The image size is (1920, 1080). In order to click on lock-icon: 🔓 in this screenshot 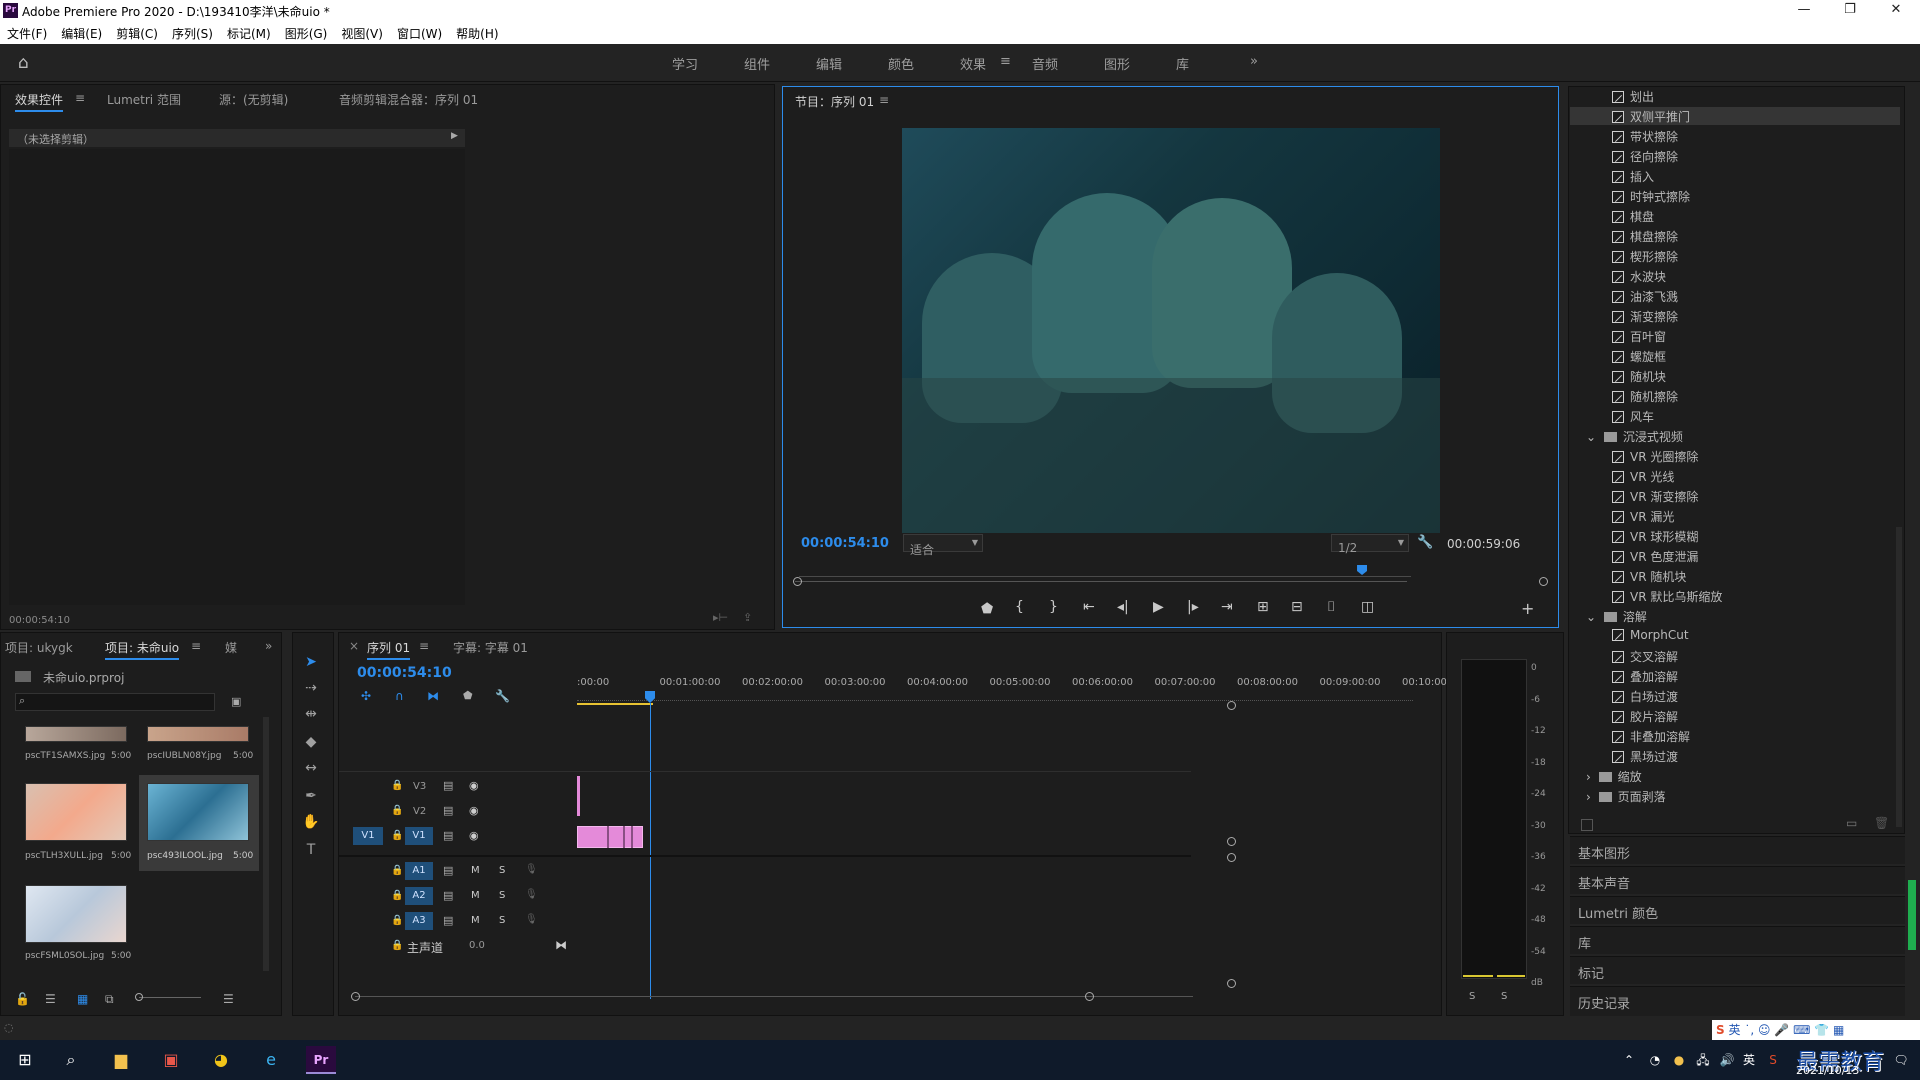, I will do `click(22, 999)`.